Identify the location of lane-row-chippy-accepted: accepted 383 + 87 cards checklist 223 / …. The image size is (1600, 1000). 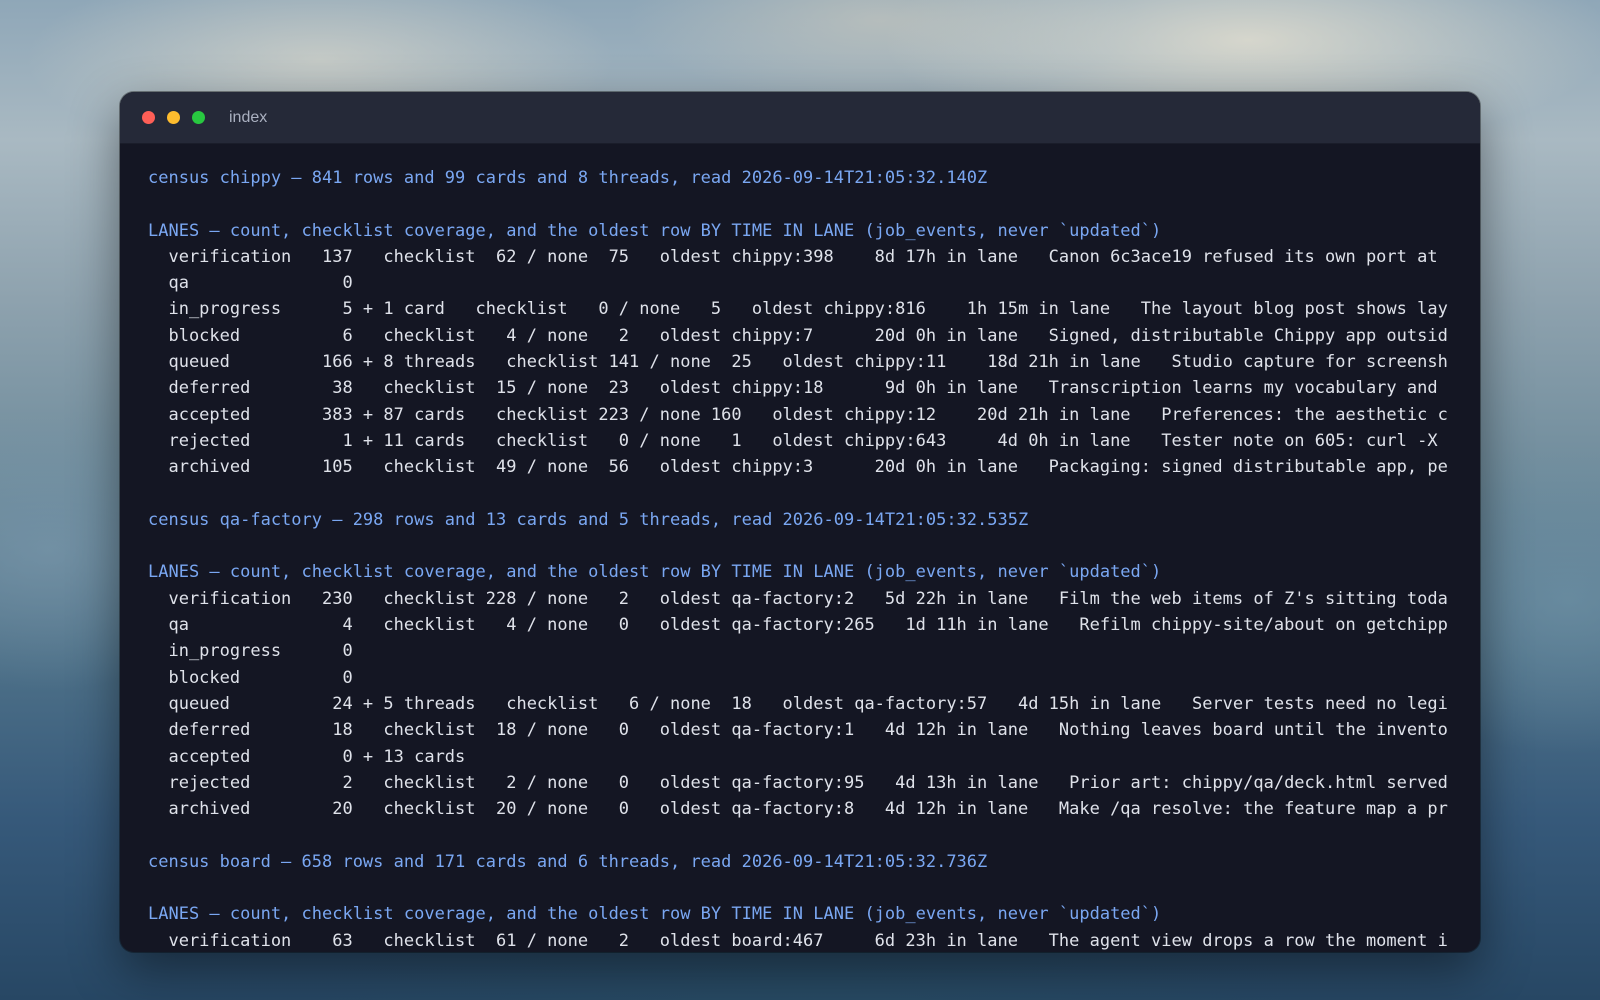
(798, 414).